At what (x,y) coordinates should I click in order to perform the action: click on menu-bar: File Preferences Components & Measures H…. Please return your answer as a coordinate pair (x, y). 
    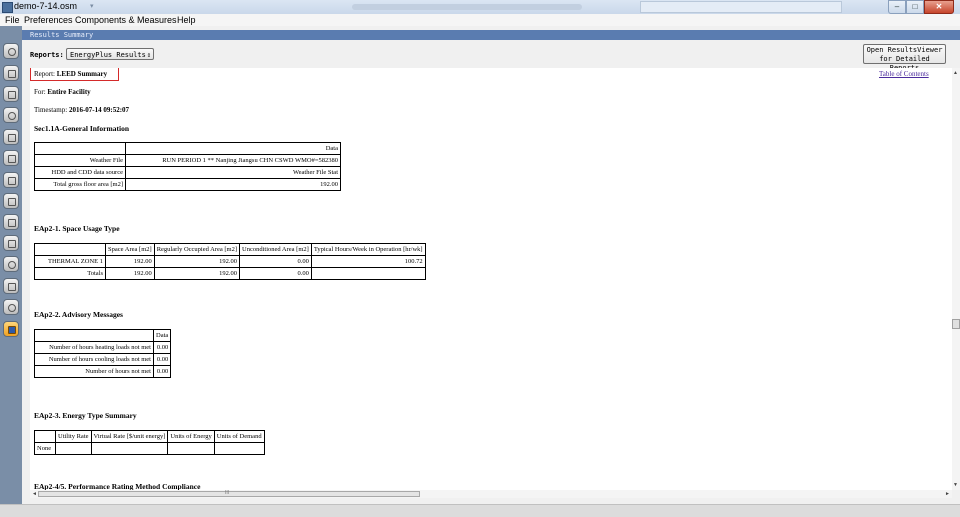
    Looking at the image, I should click on (480, 20).